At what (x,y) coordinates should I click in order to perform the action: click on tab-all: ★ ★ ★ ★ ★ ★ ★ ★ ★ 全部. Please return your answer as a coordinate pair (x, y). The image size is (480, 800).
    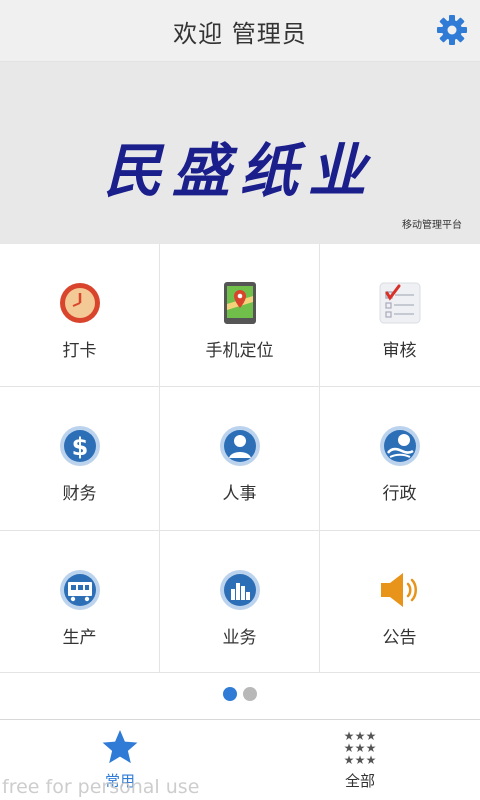
    Looking at the image, I should click on (360, 760).